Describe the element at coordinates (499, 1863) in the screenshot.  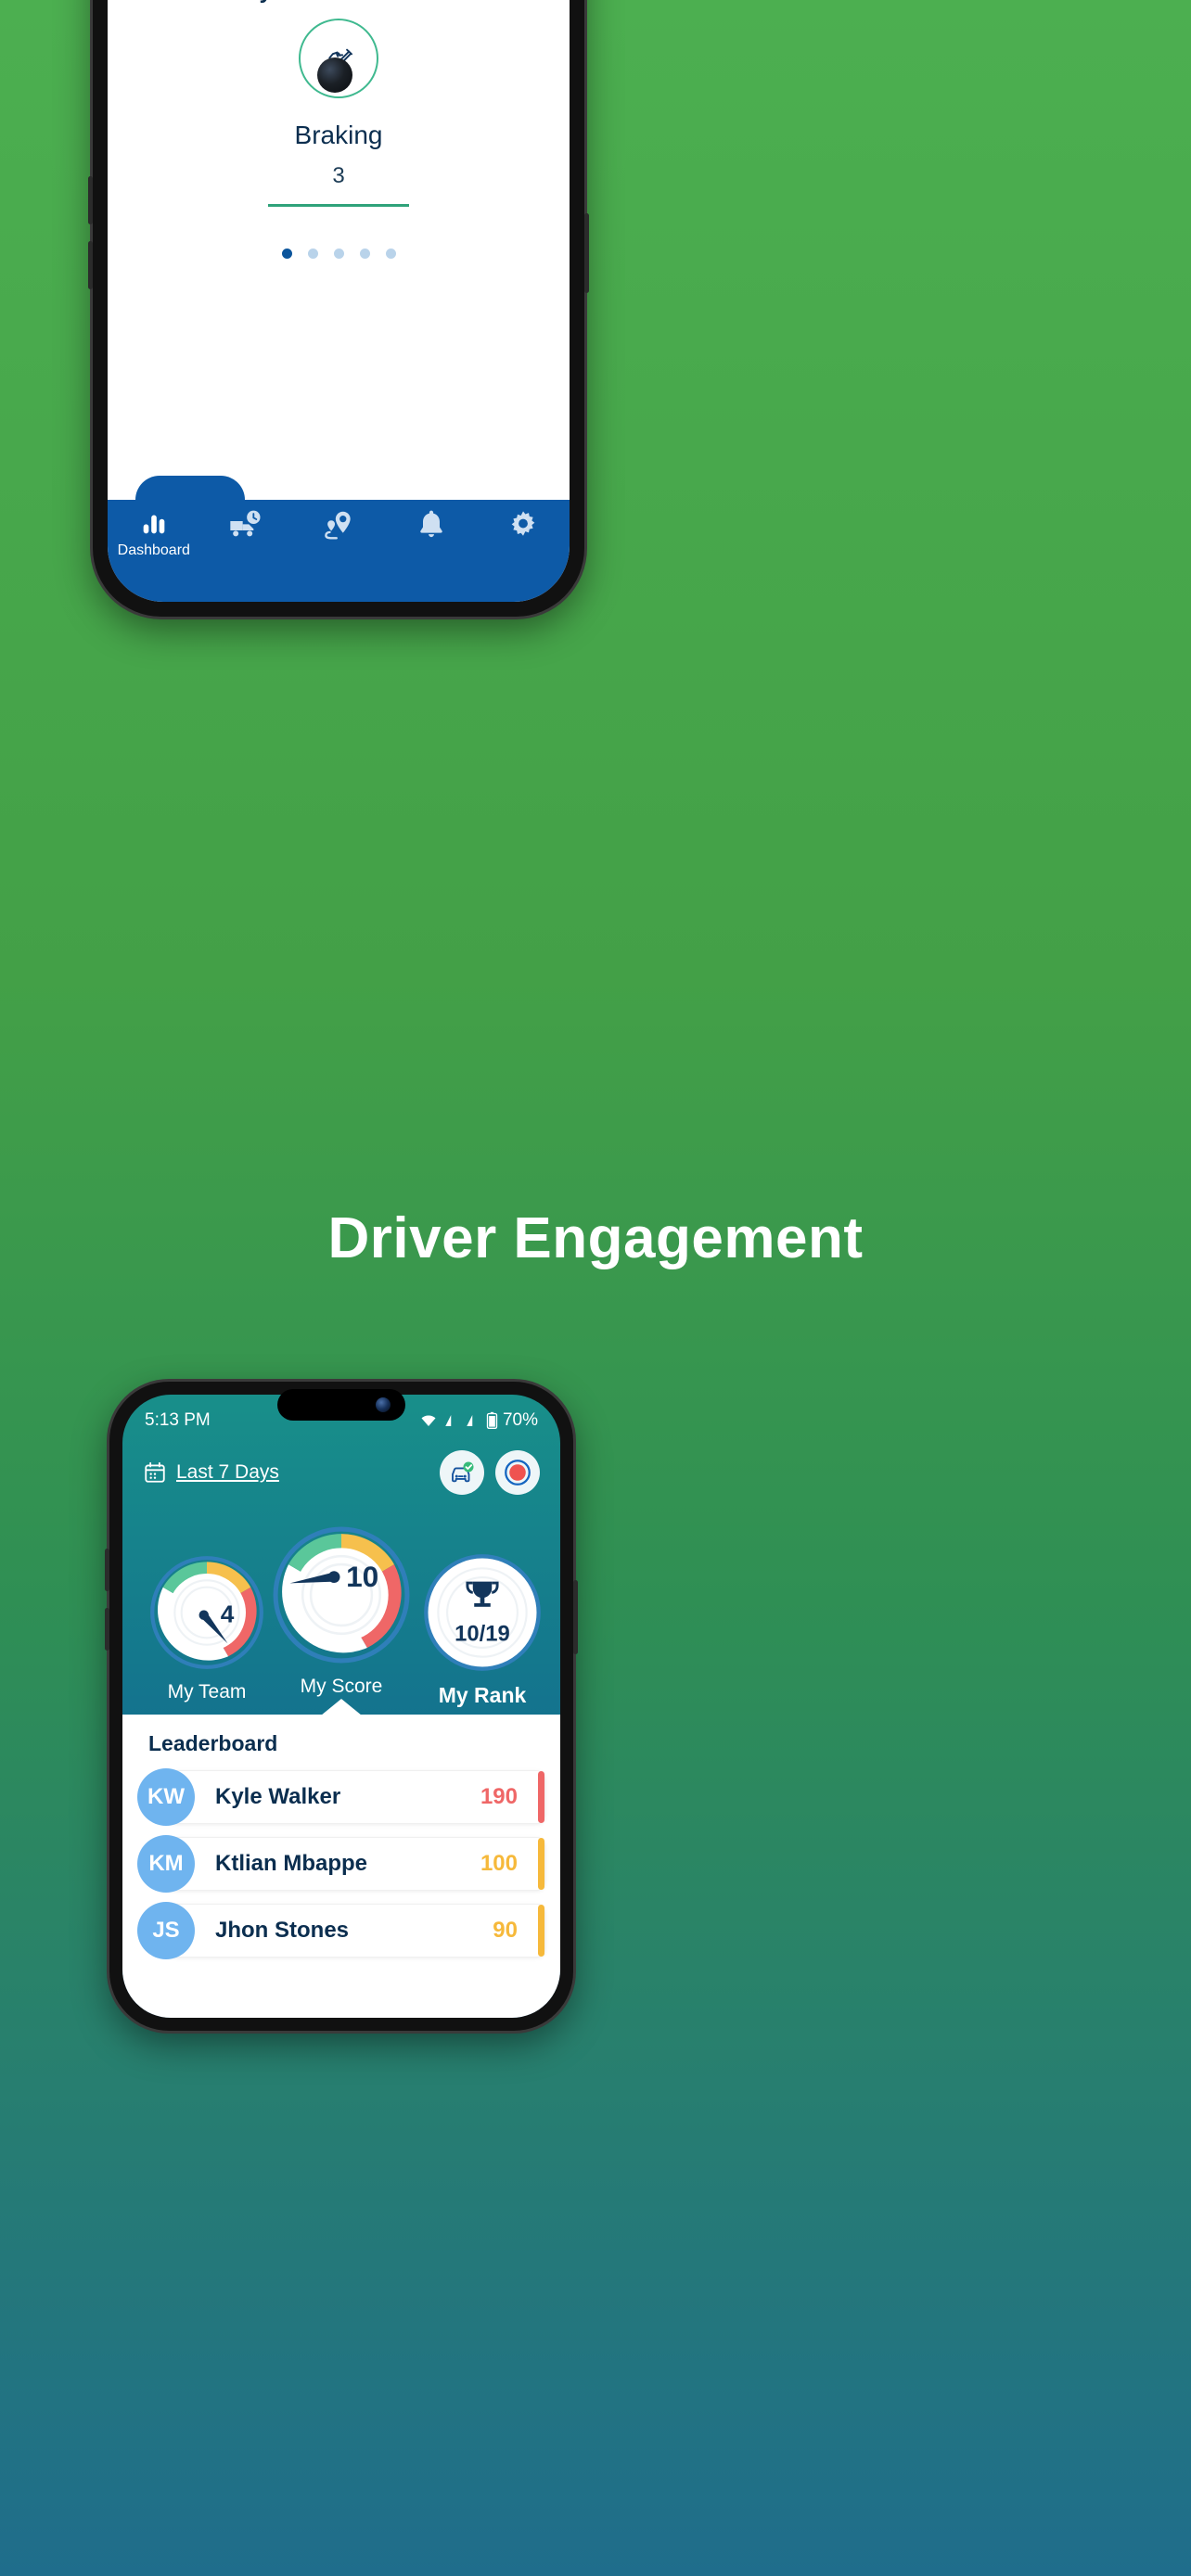
I see `driver-score: 100` at that location.